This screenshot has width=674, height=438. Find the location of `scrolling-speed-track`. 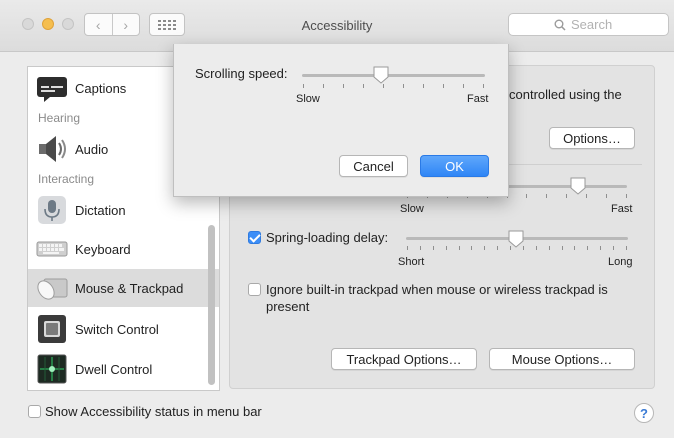

scrolling-speed-track is located at coordinates (393, 75).